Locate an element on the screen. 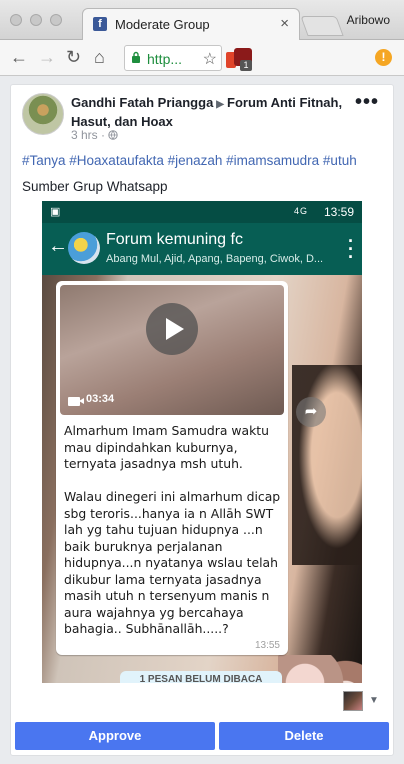  video-duration: 03:34 is located at coordinates (100, 399).